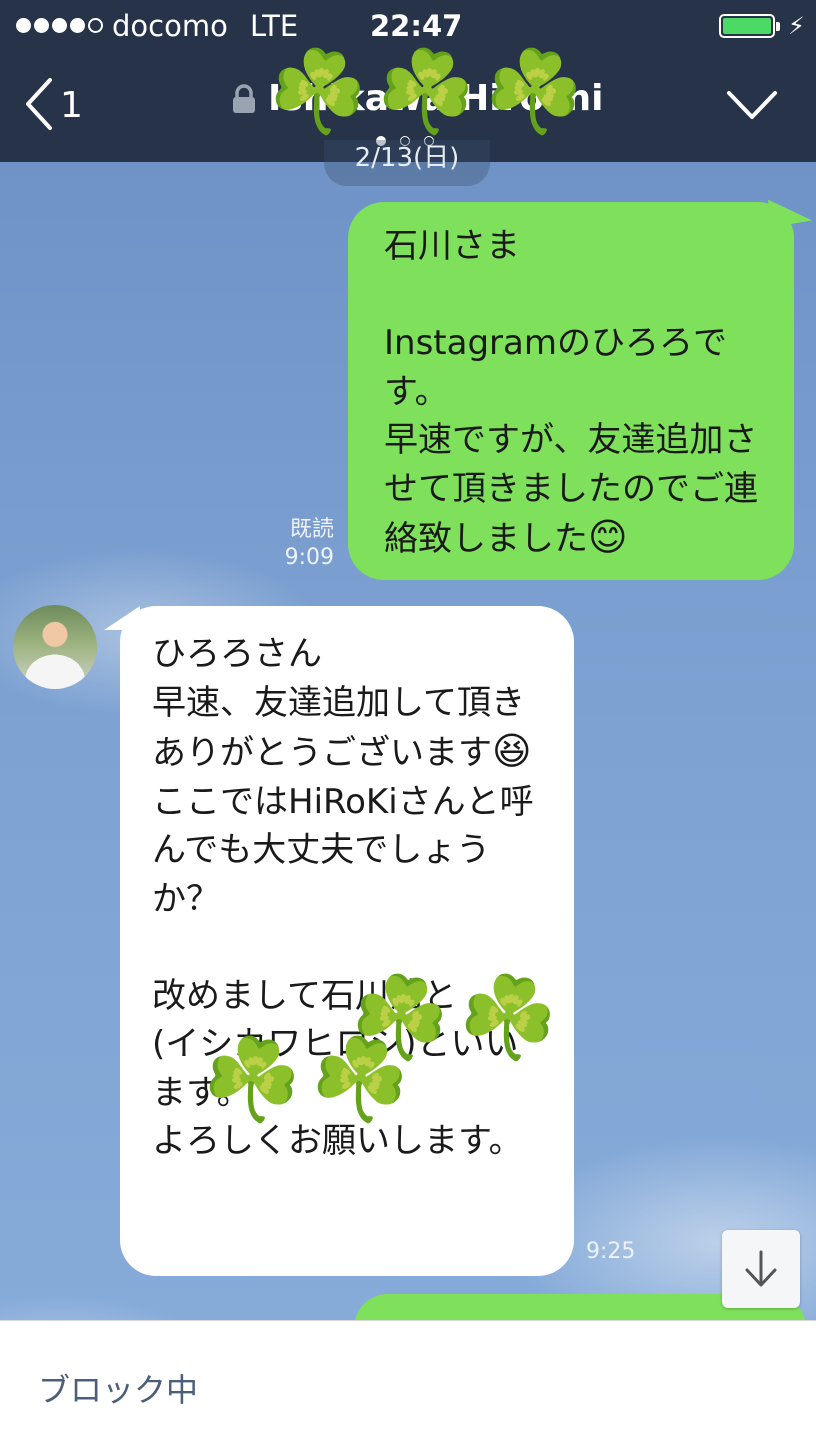 This screenshot has width=816, height=1449. I want to click on bottom-bar: ブロック中, so click(408, 1384).